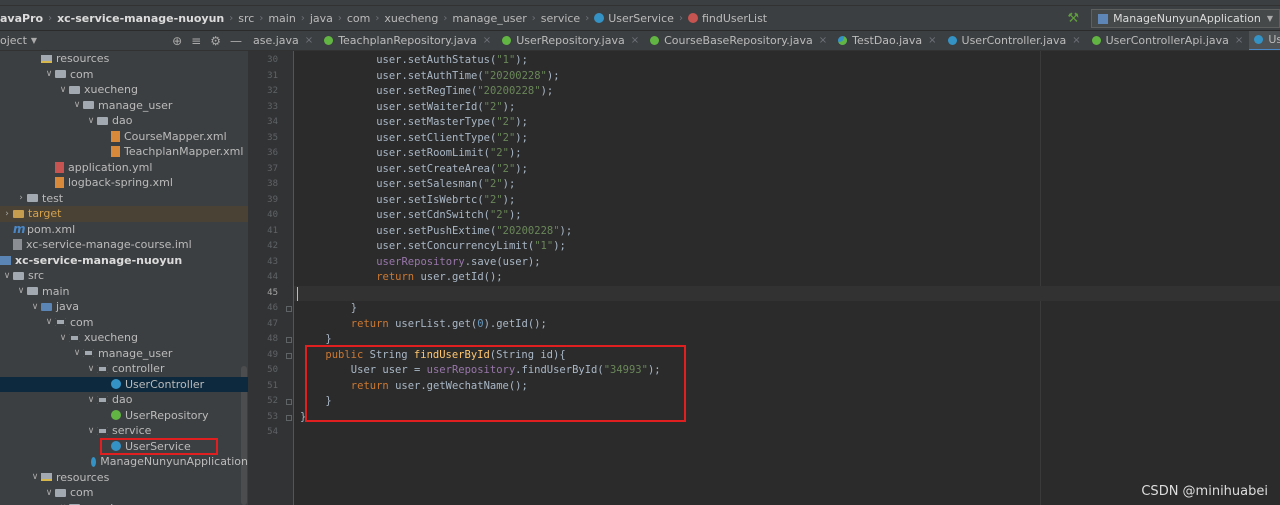 The image size is (1280, 505). I want to click on run-configuration-selector: ManageNunyunApplication ▼, so click(1185, 18).